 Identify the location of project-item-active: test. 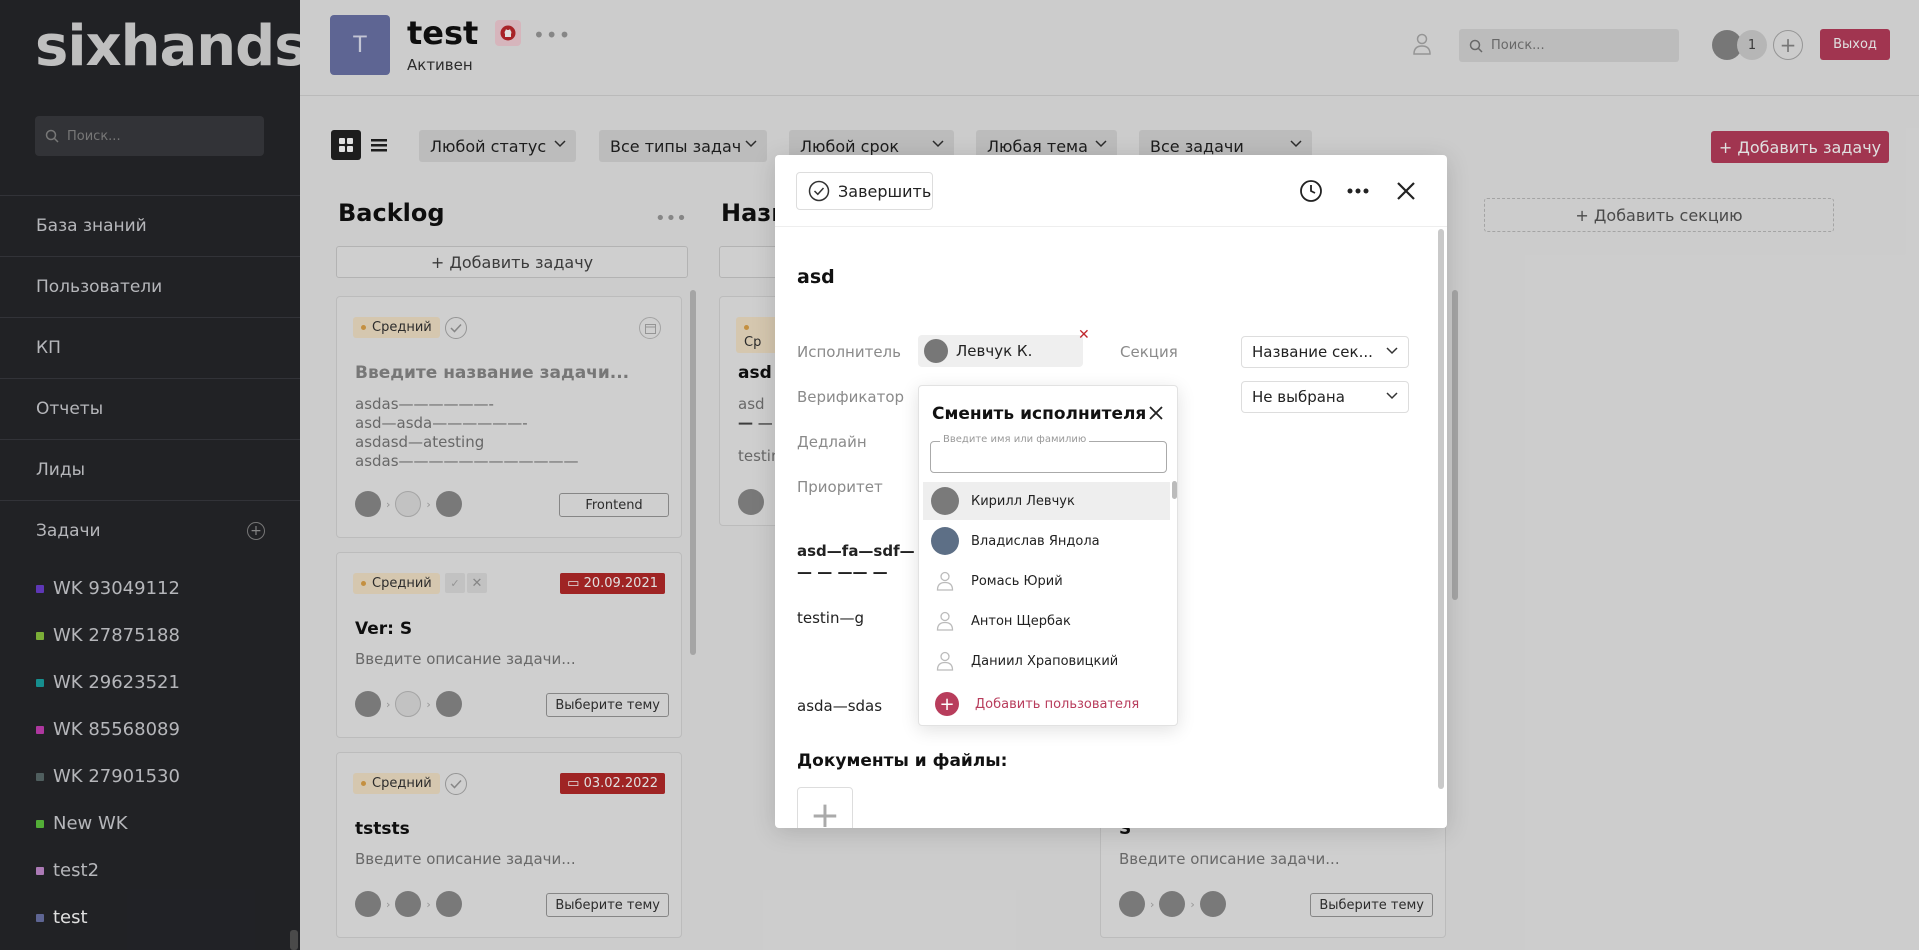
(150, 917).